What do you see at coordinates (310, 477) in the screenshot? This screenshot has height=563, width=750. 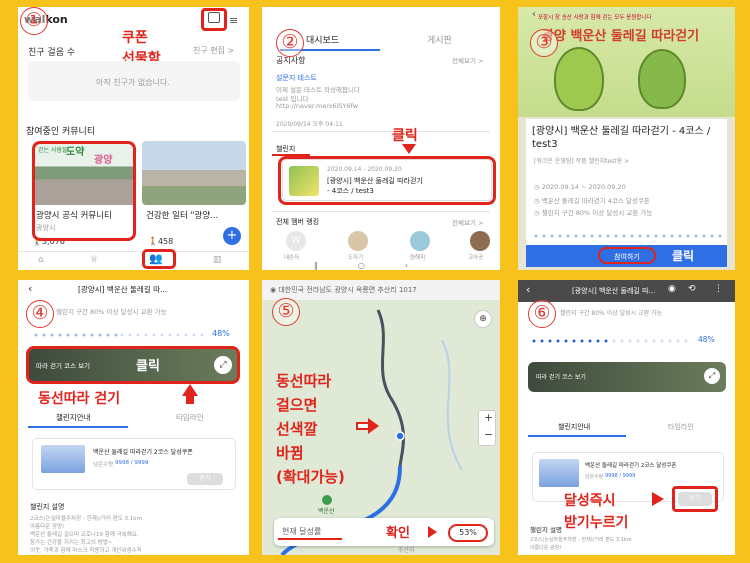 I see `annotation-line-5: (확대가능)` at bounding box center [310, 477].